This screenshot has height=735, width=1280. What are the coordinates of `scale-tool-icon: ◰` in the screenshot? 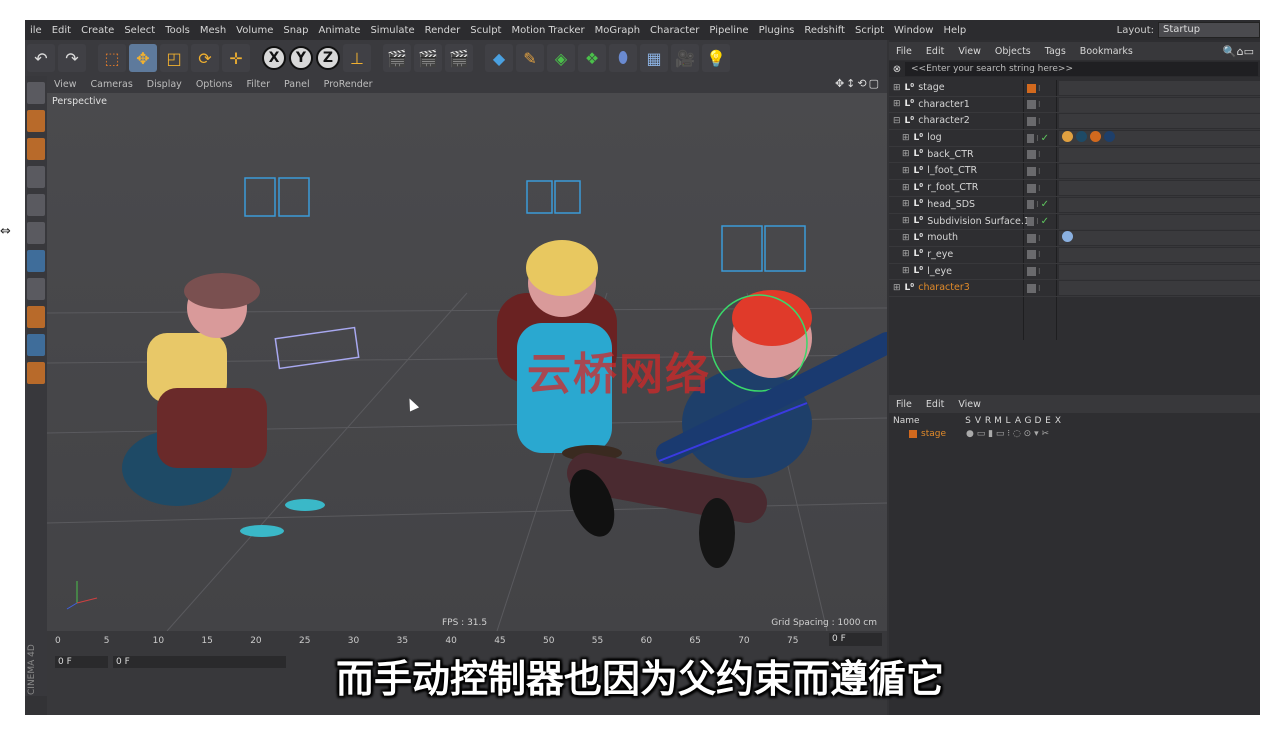 It's located at (174, 58).